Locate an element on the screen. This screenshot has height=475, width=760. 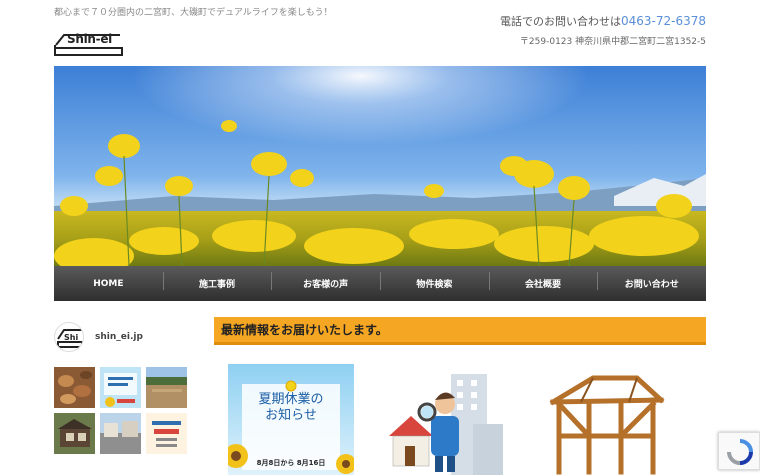
house-inspection-illustration-image is located at coordinates (450, 419).